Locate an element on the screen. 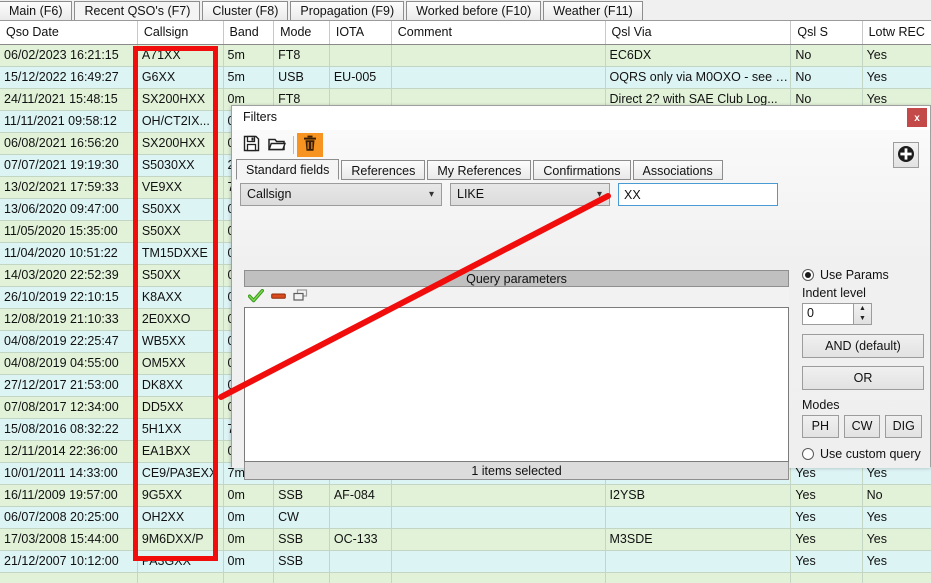 Image resolution: width=931 pixels, height=583 pixels. stepper-arrows: ▲ ▼ is located at coordinates (862, 314).